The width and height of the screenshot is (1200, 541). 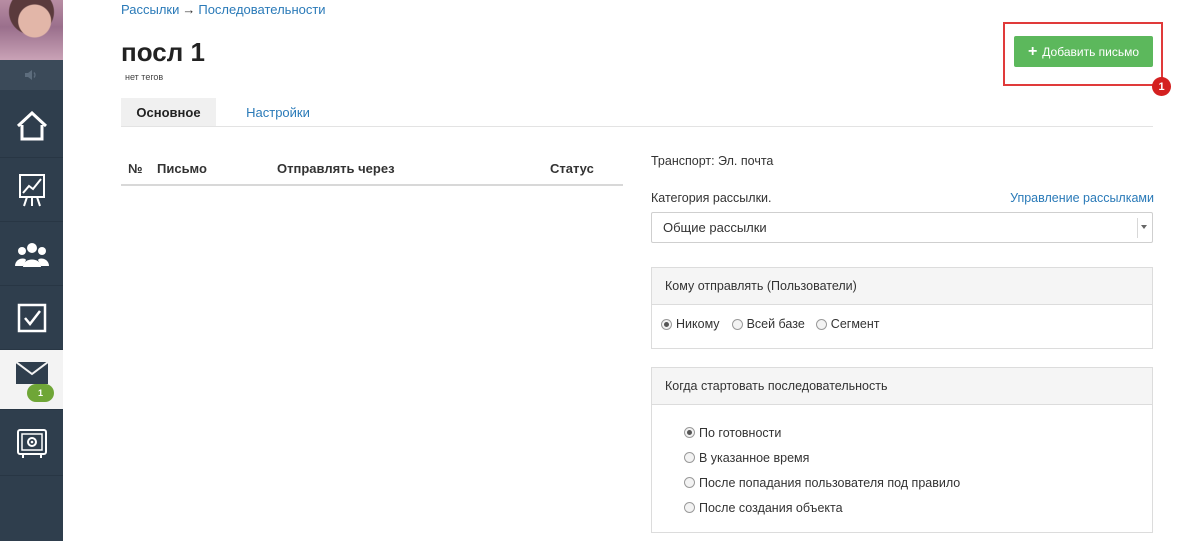 What do you see at coordinates (135, 168) in the screenshot?
I see `column-number: №` at bounding box center [135, 168].